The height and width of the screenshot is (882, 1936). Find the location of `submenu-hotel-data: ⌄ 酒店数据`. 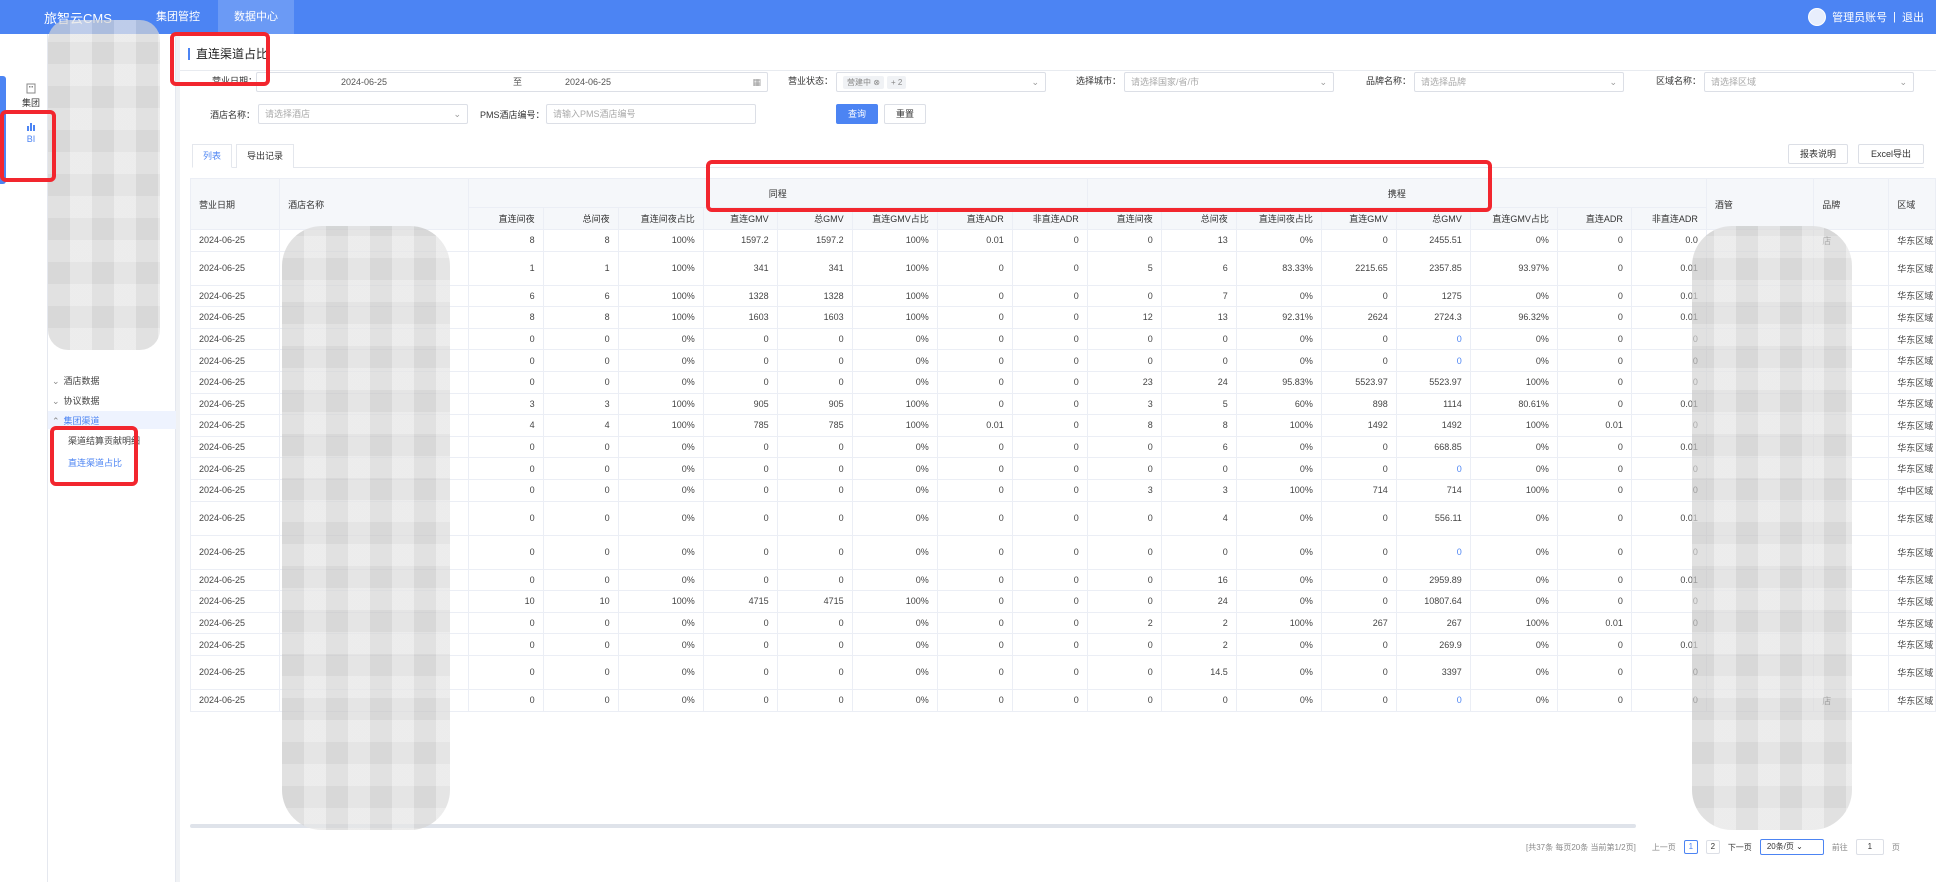

submenu-hotel-data: ⌄ 酒店数据 is located at coordinates (76, 380).